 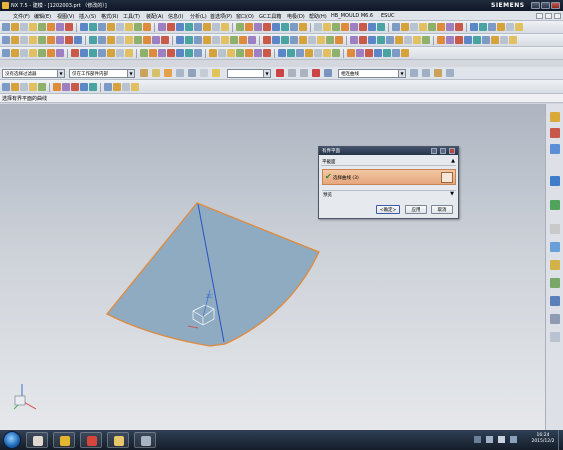 What do you see at coordinates (270, 16) in the screenshot?
I see `menu-gc-toolkit: GC工具箱` at bounding box center [270, 16].